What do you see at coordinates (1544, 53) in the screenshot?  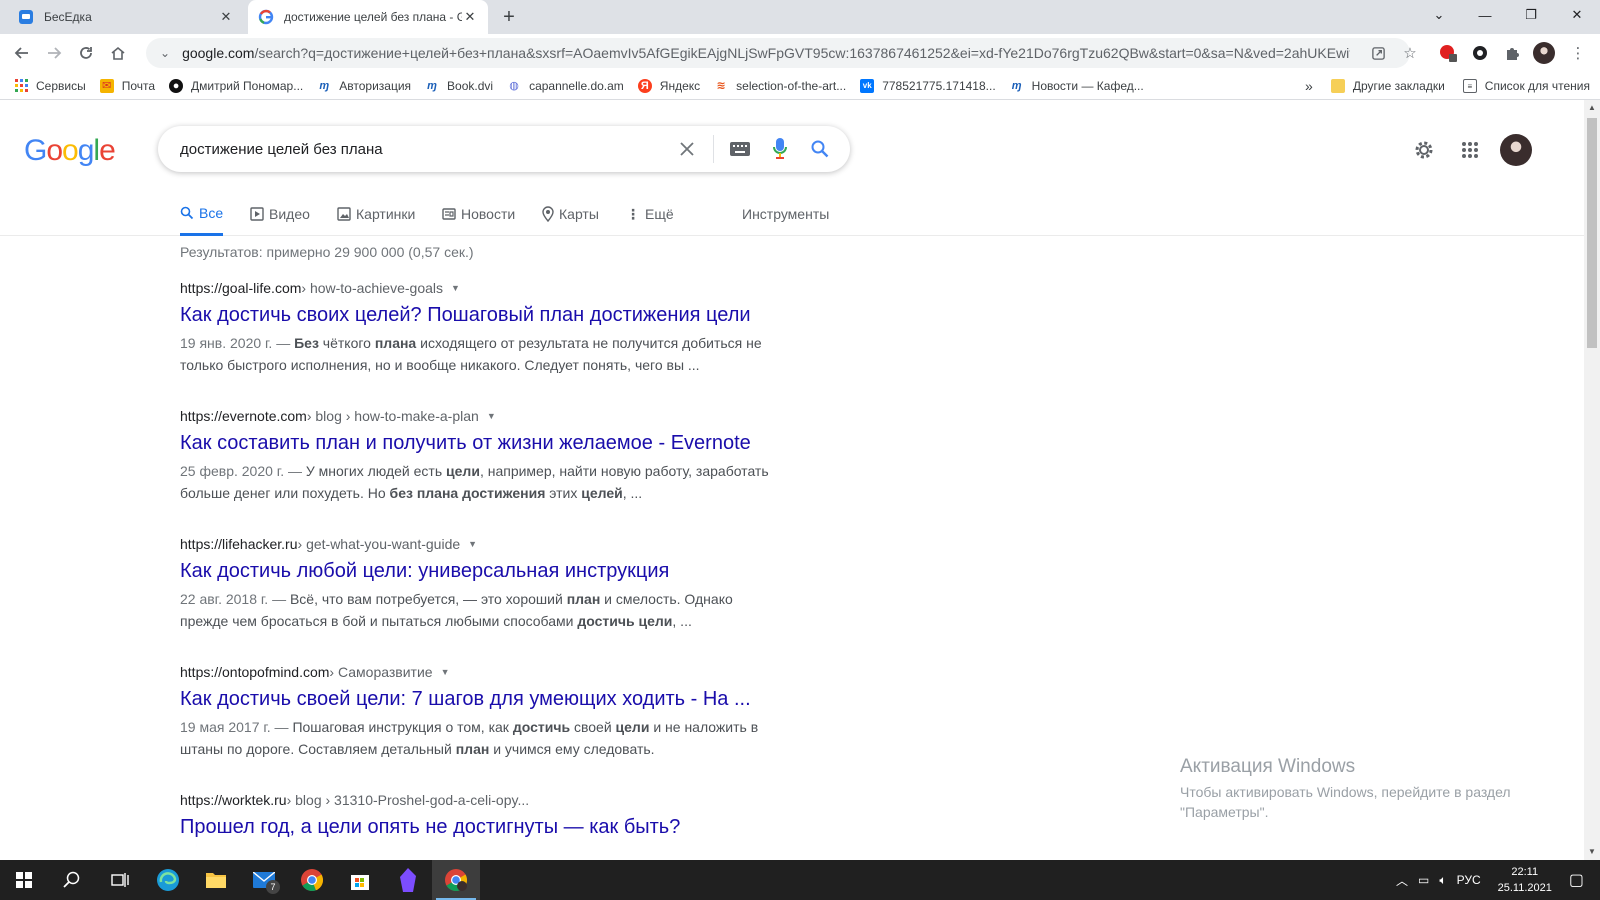 I see `profile-avatar` at bounding box center [1544, 53].